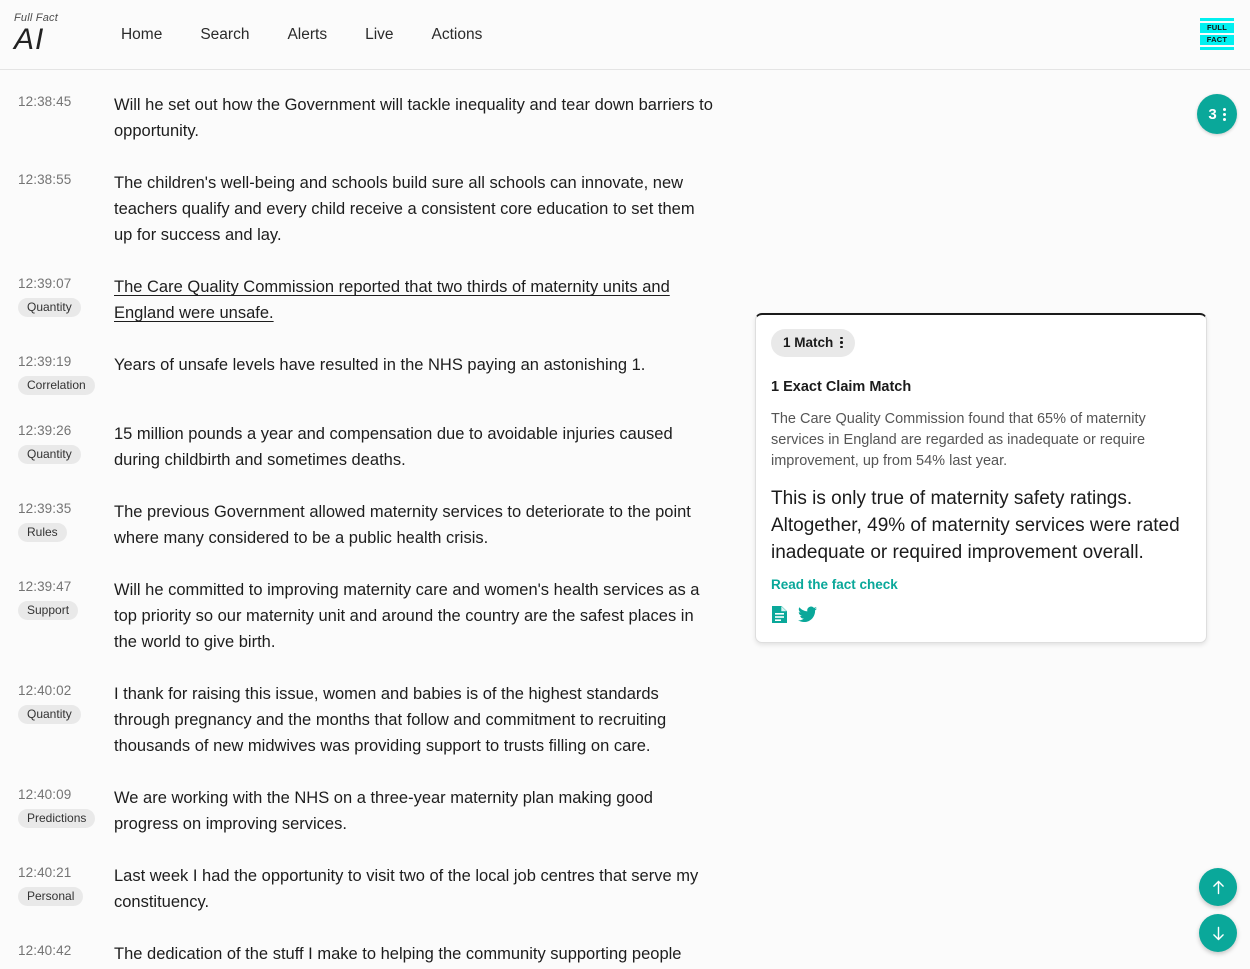  What do you see at coordinates (1217, 39) in the screenshot?
I see `logo-word-fact: FACT` at bounding box center [1217, 39].